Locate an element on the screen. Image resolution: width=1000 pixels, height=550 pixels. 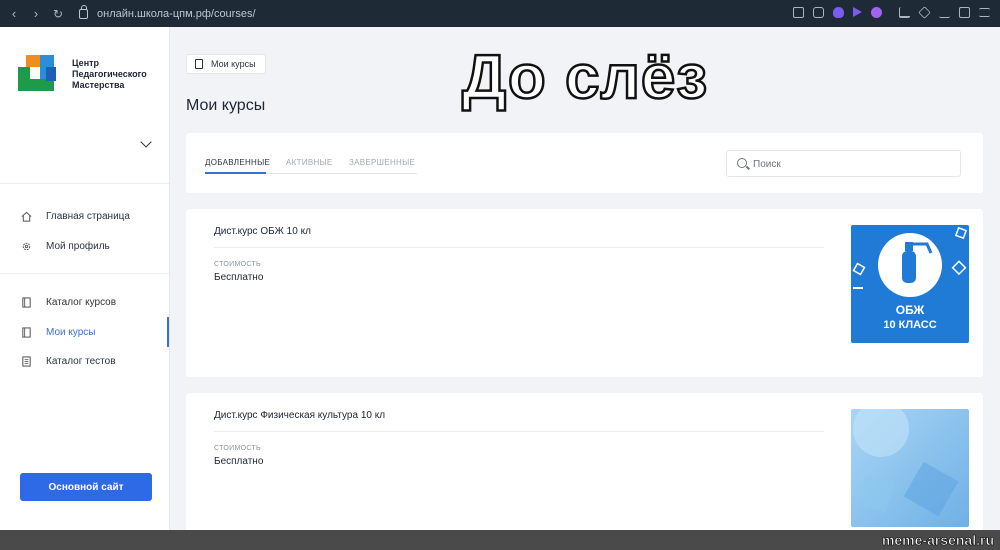
bottom-strip is located at coordinates (500, 540).